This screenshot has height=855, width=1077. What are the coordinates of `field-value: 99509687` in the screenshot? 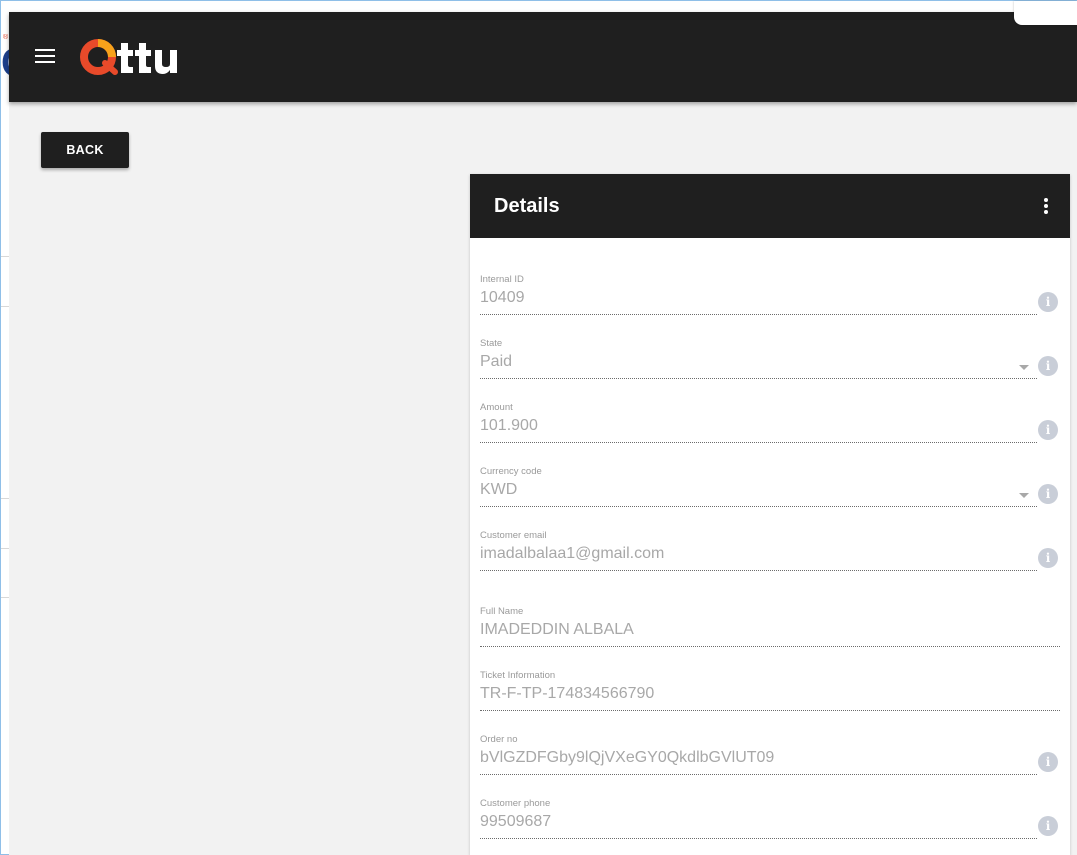 It's located at (516, 821).